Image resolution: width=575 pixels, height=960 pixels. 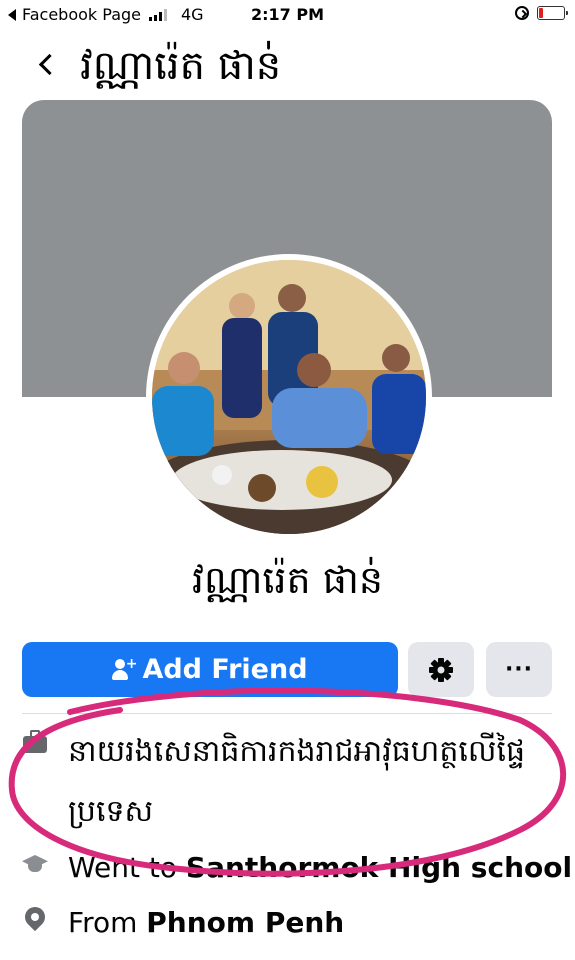 What do you see at coordinates (181, 66) in the screenshot?
I see `header-title: វណ្ណារ៉េត ផាន់` at bounding box center [181, 66].